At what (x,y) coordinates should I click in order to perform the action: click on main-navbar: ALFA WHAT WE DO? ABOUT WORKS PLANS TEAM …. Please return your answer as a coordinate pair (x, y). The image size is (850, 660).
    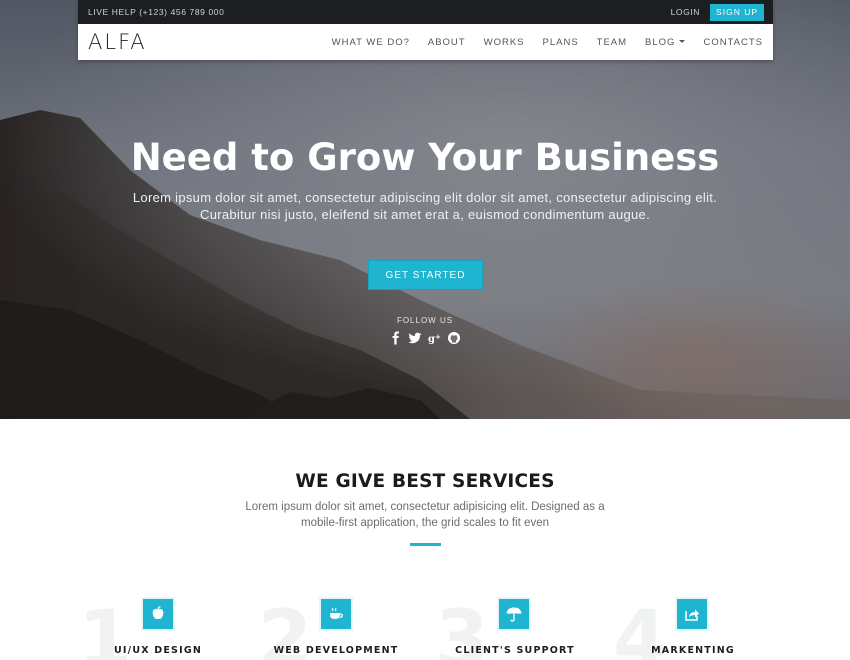
    Looking at the image, I should click on (425, 42).